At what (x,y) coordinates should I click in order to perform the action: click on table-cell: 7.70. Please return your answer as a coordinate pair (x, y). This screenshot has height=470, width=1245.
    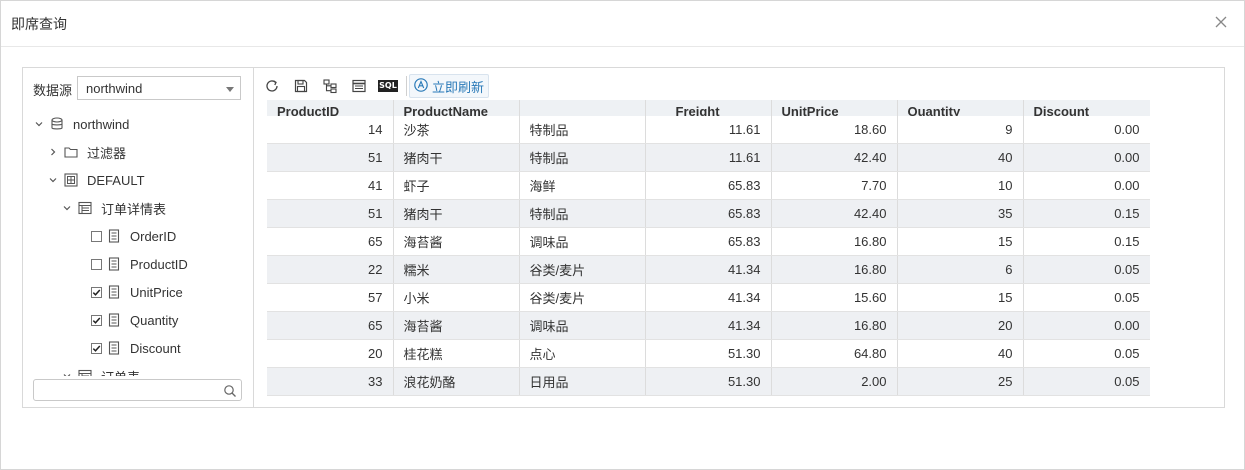
    Looking at the image, I should click on (834, 185).